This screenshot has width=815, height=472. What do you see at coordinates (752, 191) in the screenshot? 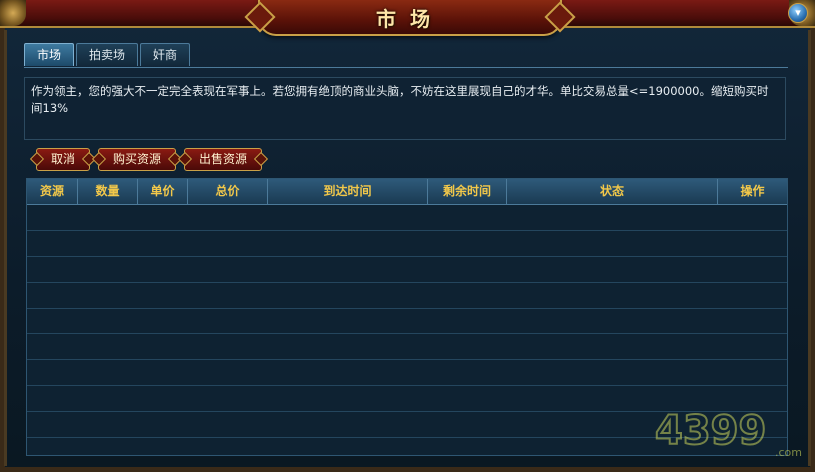
I see `column-header-action: 操作` at bounding box center [752, 191].